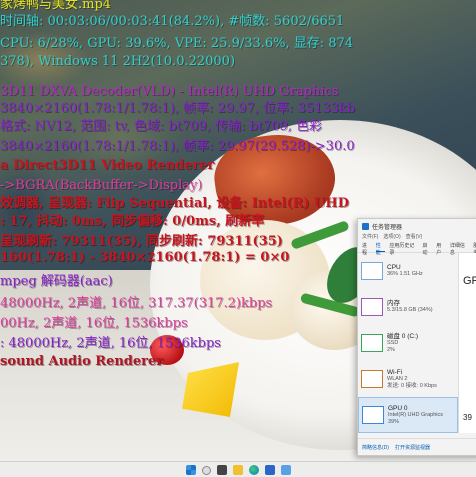 The width and height of the screenshot is (476, 477). Describe the element at coordinates (206, 470) in the screenshot. I see `search-icon` at that location.